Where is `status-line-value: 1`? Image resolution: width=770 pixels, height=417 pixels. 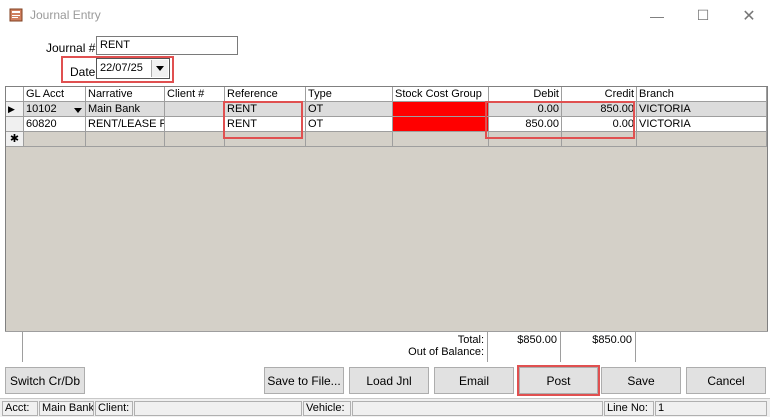 status-line-value: 1 is located at coordinates (711, 408).